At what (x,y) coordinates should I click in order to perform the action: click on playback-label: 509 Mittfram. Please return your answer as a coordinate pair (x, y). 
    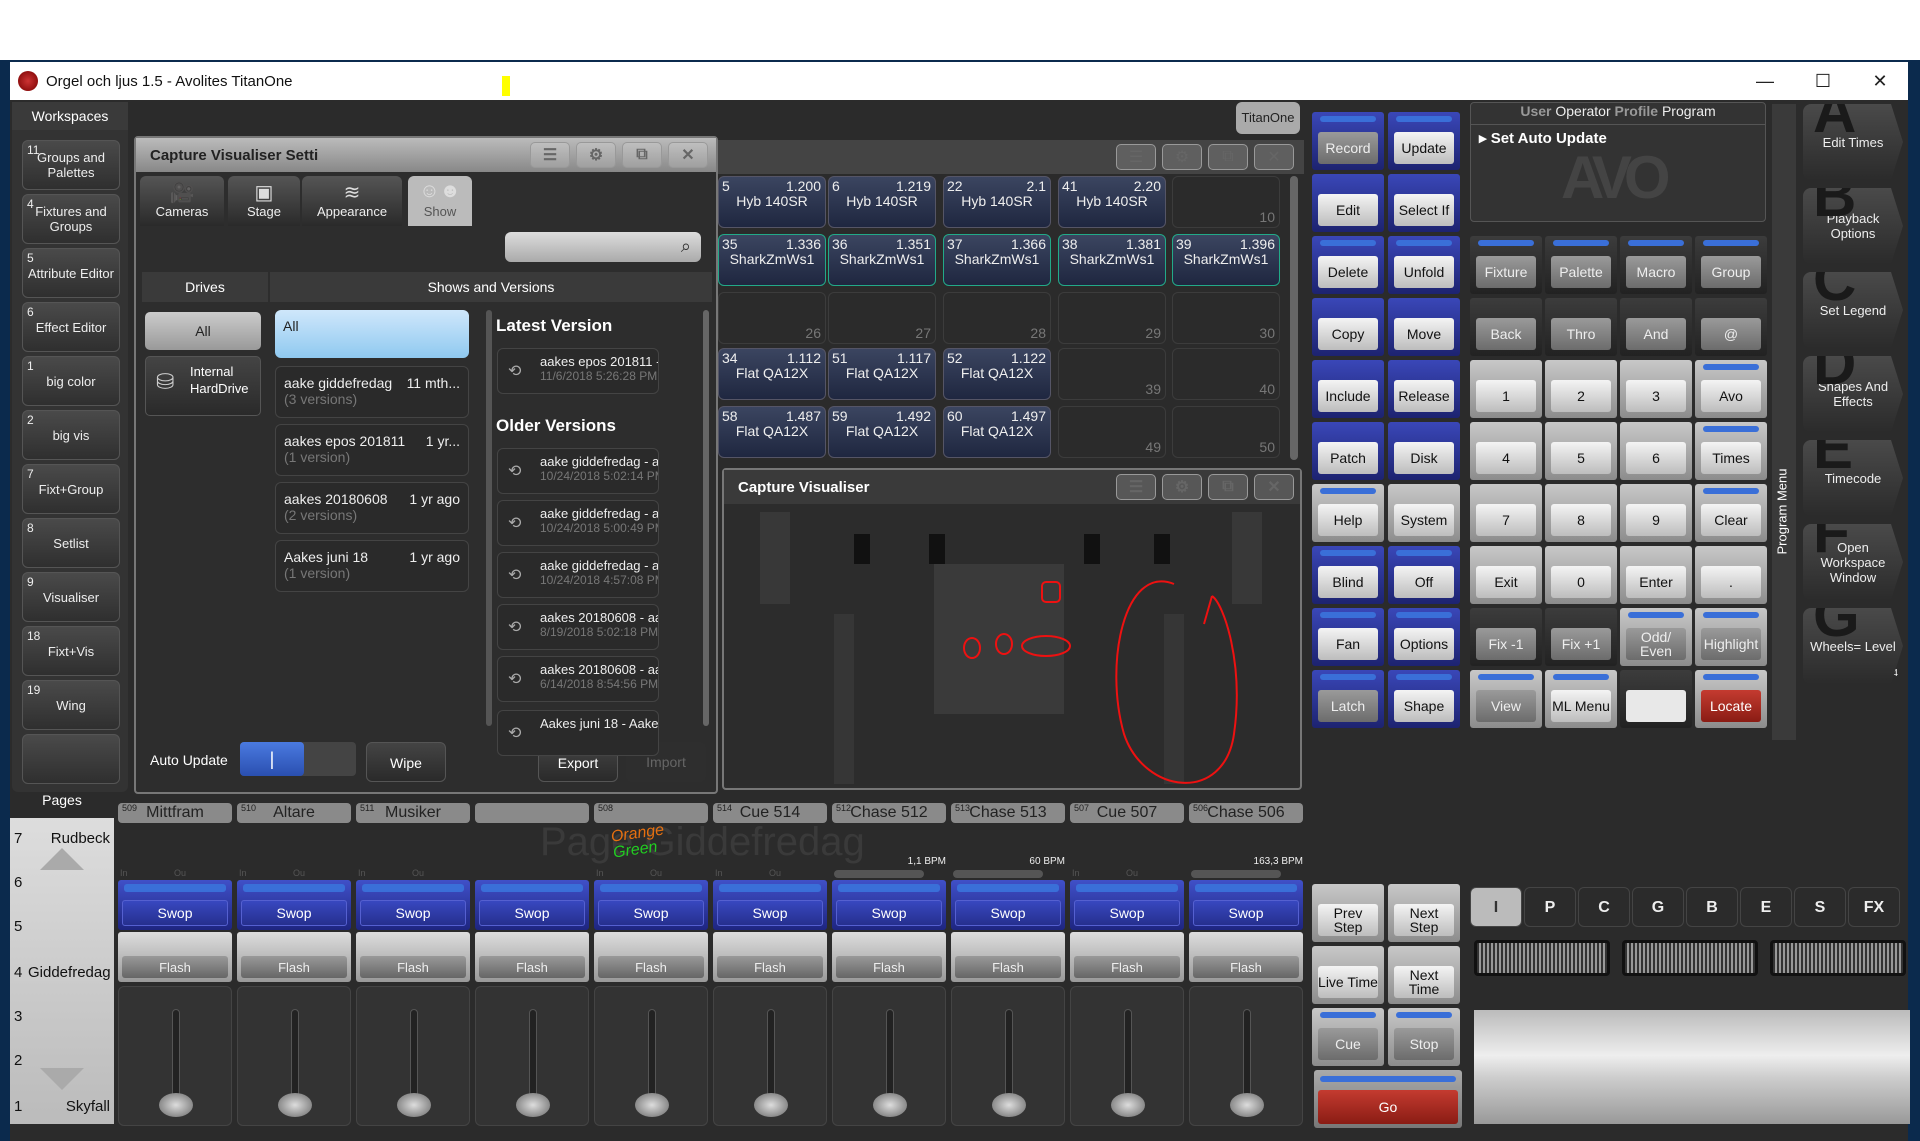
    Looking at the image, I should click on (175, 813).